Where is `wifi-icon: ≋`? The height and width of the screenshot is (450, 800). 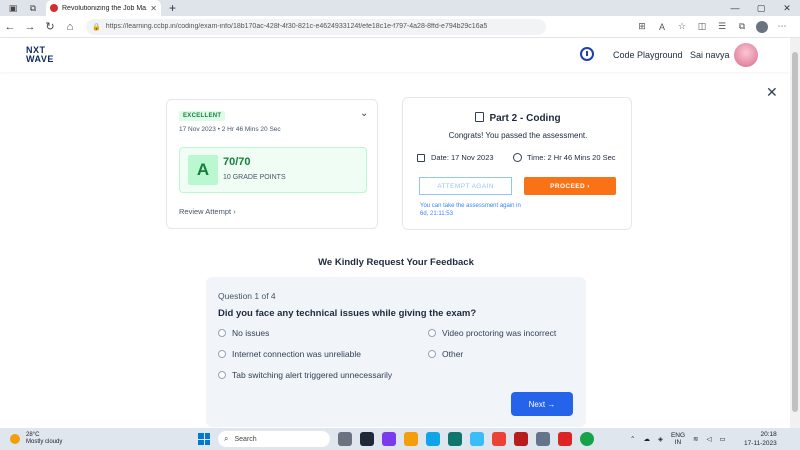 wifi-icon: ≋ is located at coordinates (695, 439).